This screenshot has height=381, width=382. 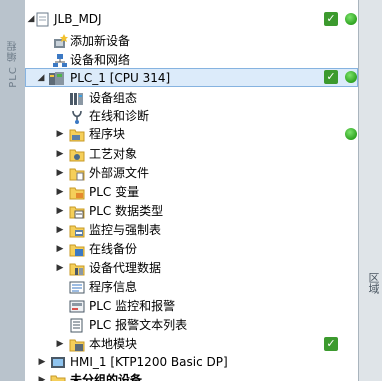 What do you see at coordinates (191, 344) in the screenshot?
I see `tree-item-local-modules: ▶ 本地模块 ✓` at bounding box center [191, 344].